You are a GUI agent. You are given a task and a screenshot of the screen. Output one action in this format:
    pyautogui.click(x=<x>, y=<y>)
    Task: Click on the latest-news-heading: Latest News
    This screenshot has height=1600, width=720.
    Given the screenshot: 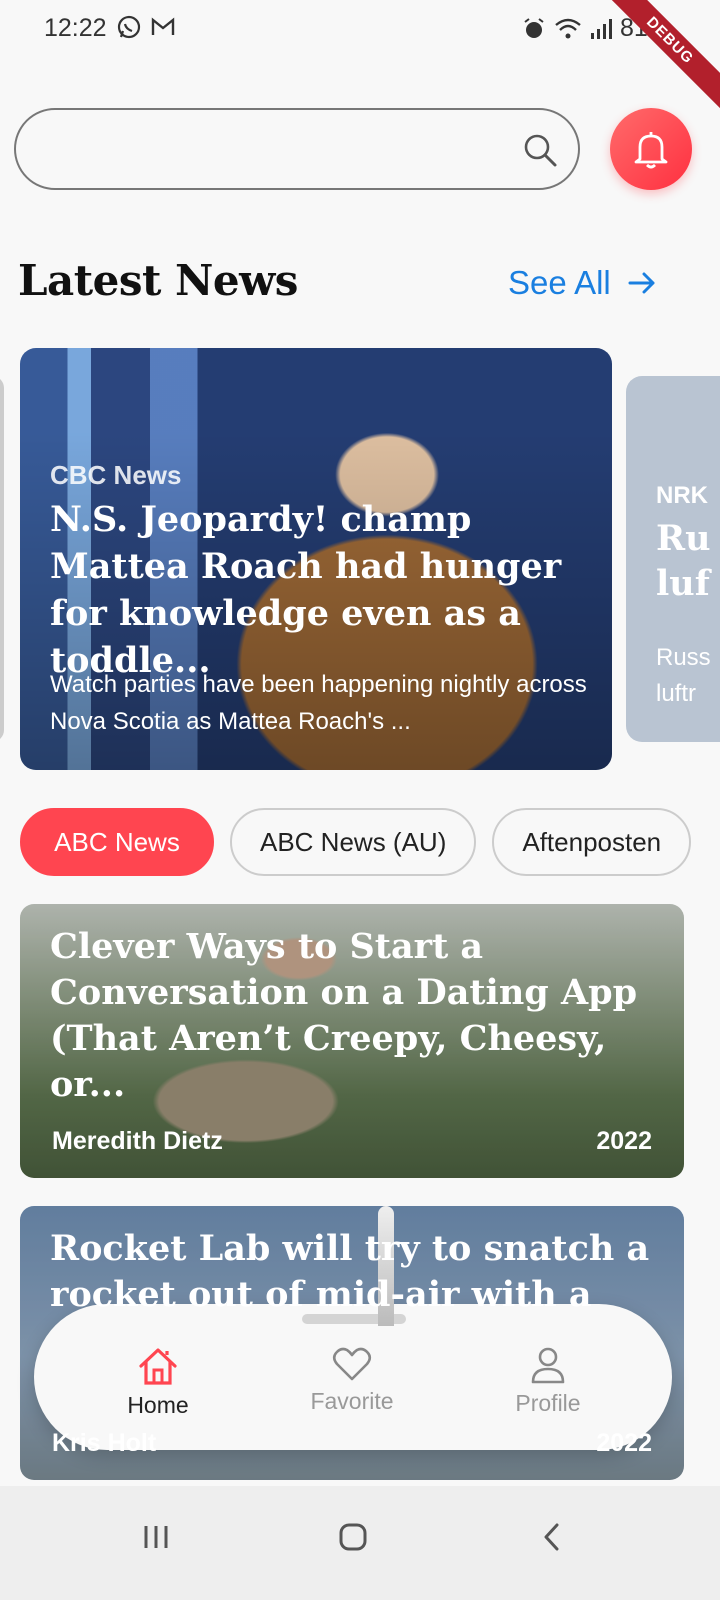 What is the action you would take?
    pyautogui.click(x=158, y=280)
    